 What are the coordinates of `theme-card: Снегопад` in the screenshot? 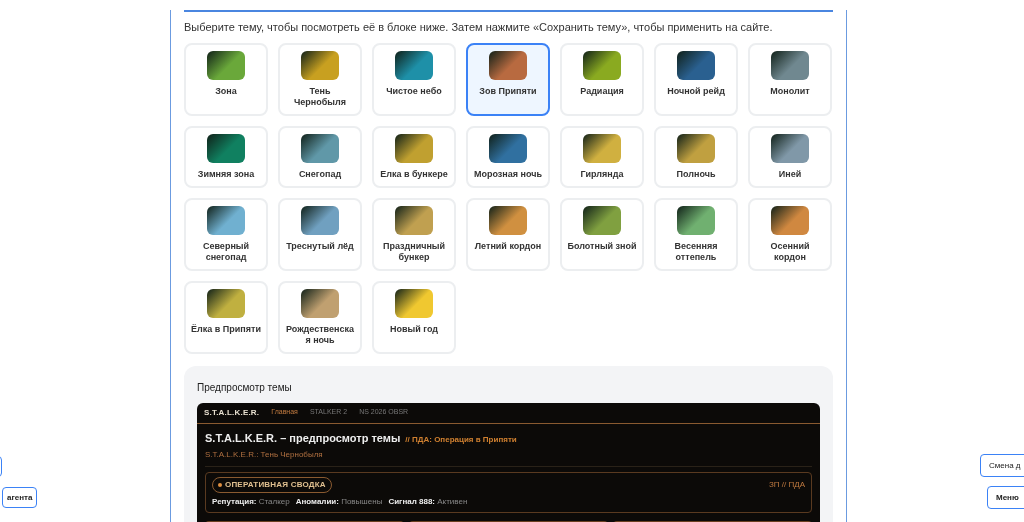 It's located at (320, 156).